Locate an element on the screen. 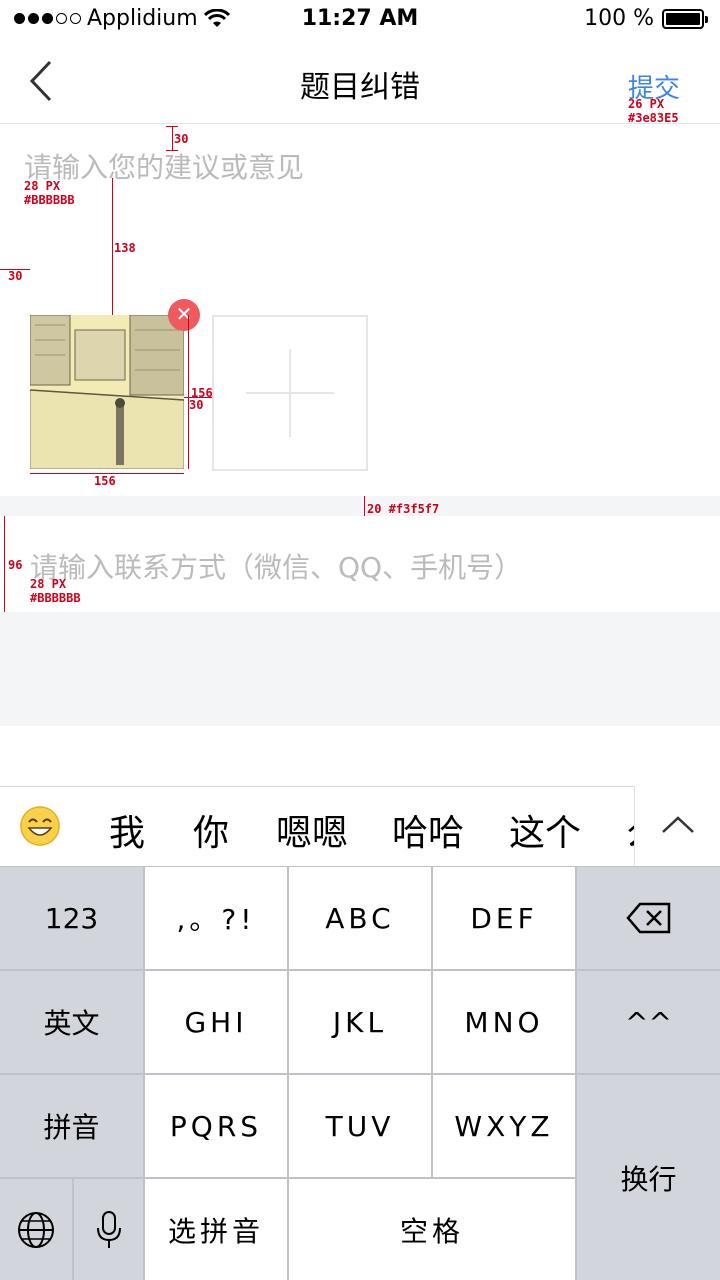 This screenshot has width=720, height=1280. key-def: DEF is located at coordinates (504, 918).